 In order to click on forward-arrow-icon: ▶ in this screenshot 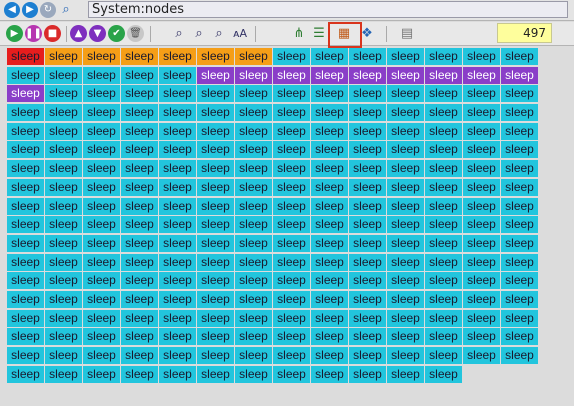, I will do `click(30, 10)`.